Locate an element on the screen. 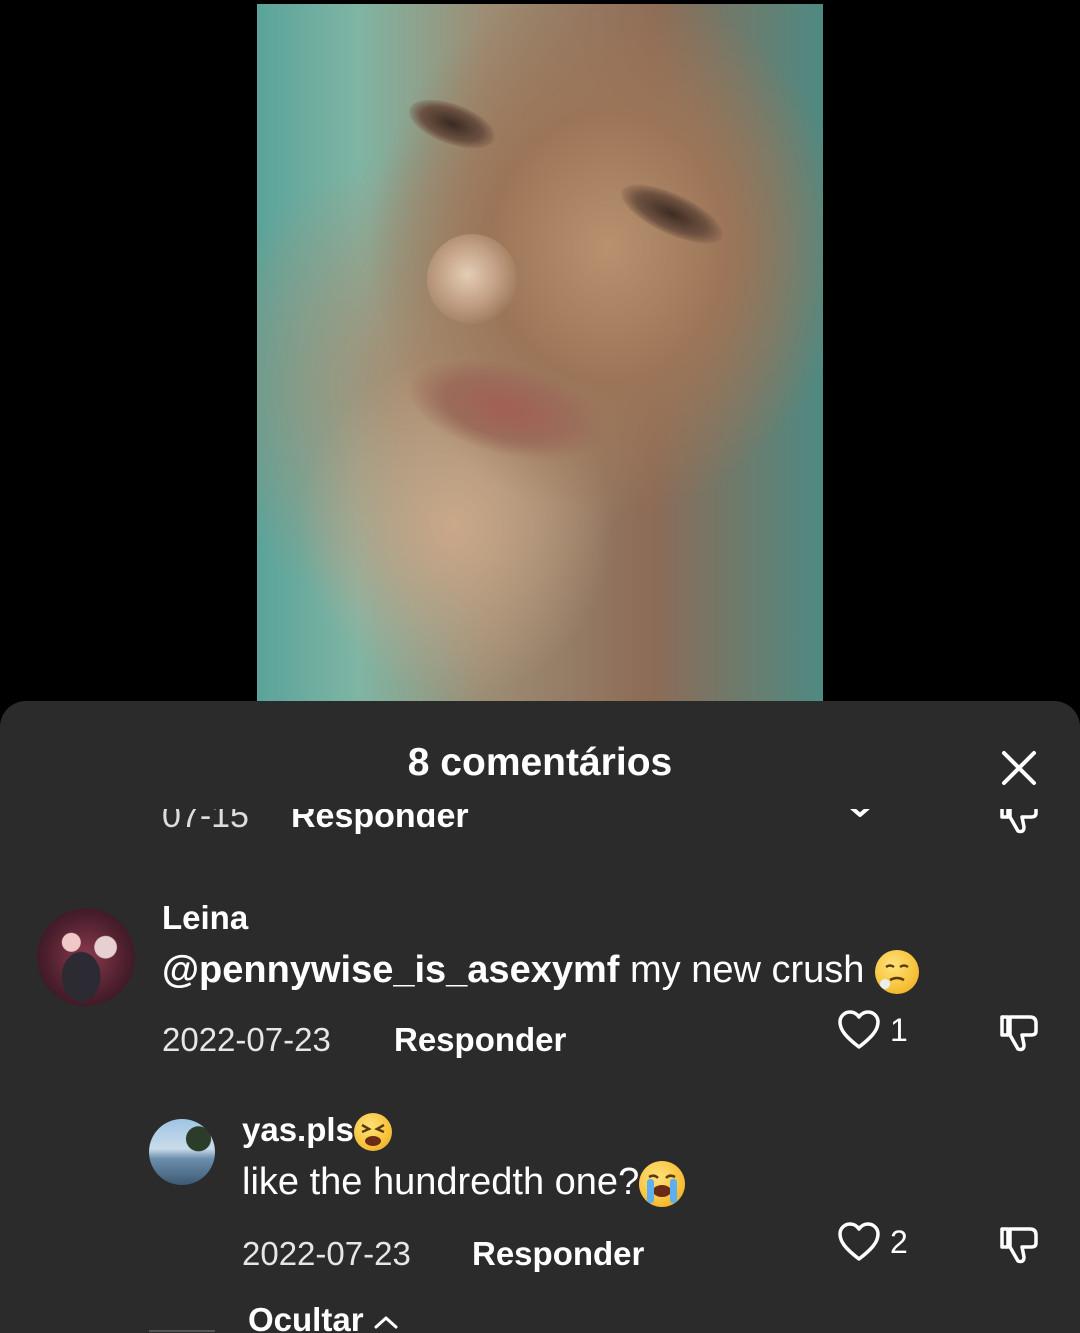 This screenshot has width=1080, height=1333. close-icon is located at coordinates (1019, 768).